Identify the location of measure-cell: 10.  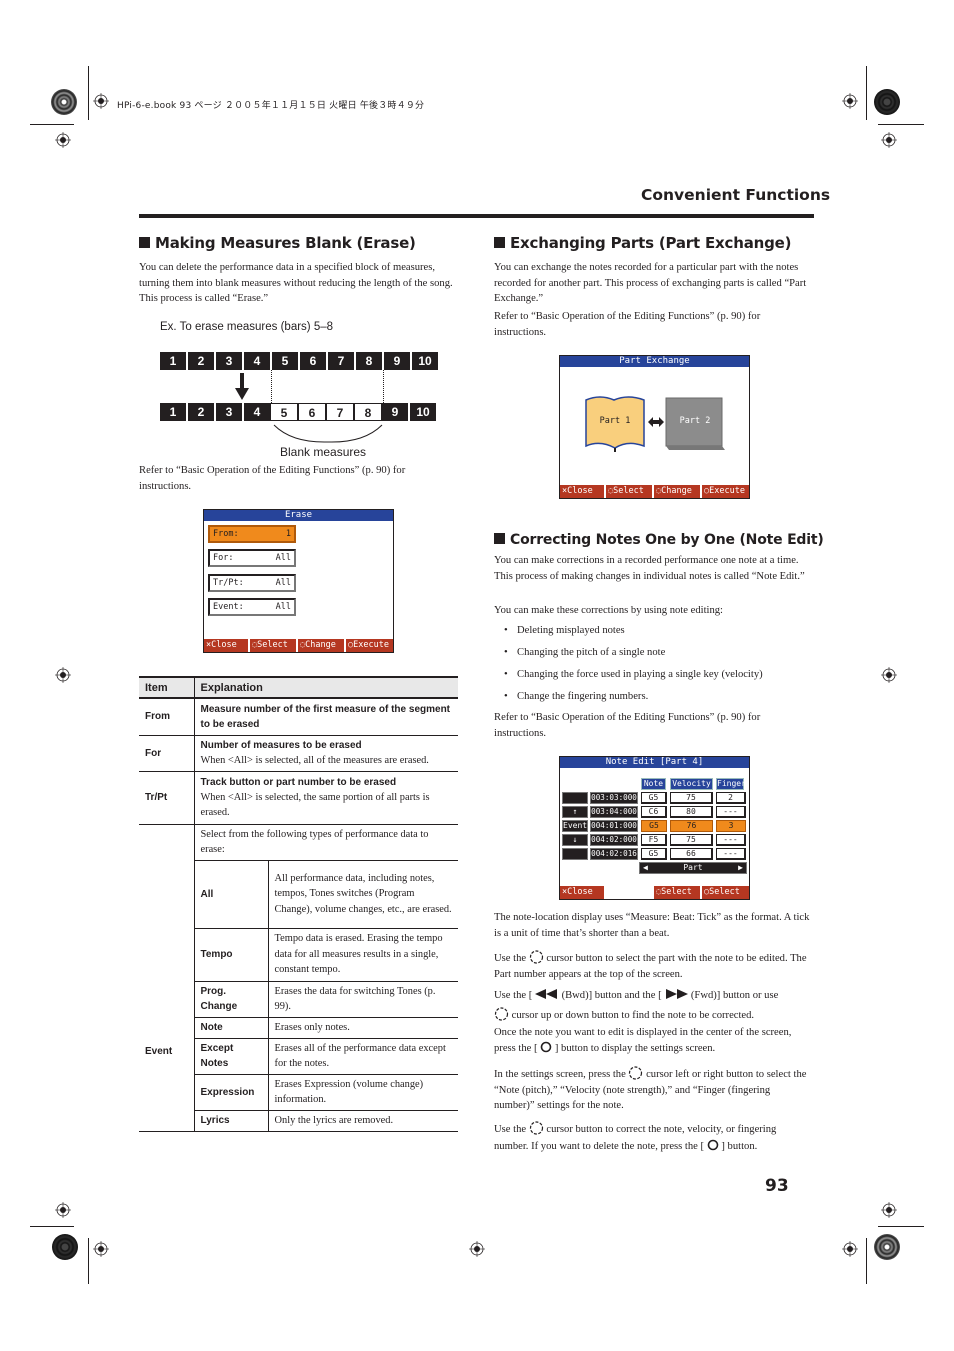
(425, 361).